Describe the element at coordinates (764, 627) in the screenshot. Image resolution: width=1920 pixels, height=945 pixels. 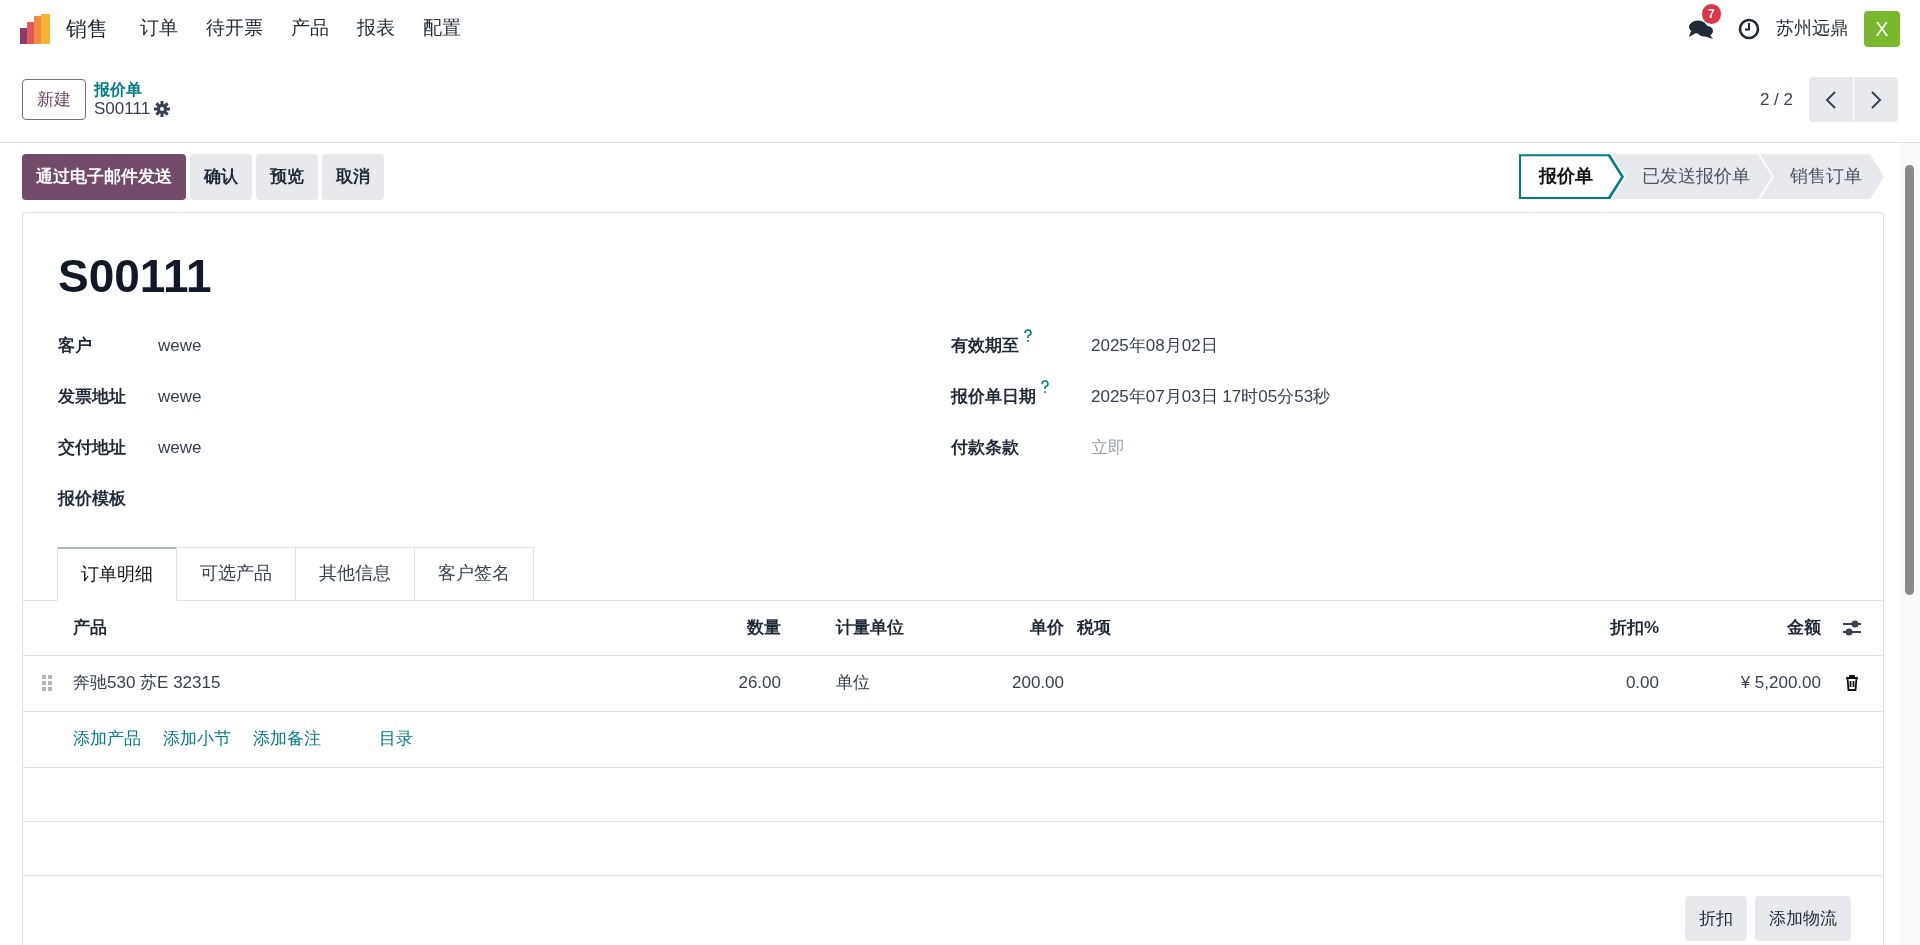
I see `column-header: 数量` at that location.